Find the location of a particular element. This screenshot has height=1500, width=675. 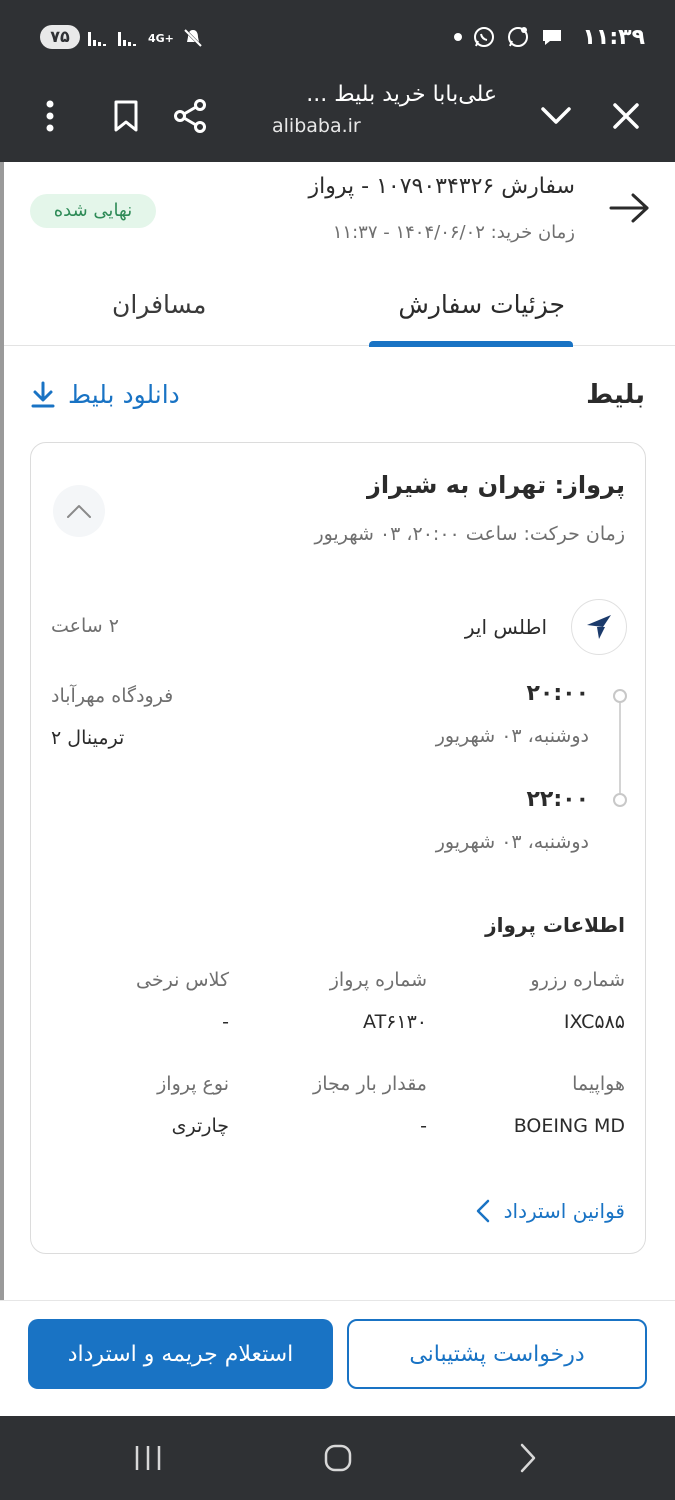

collapse-button is located at coordinates (79, 511).